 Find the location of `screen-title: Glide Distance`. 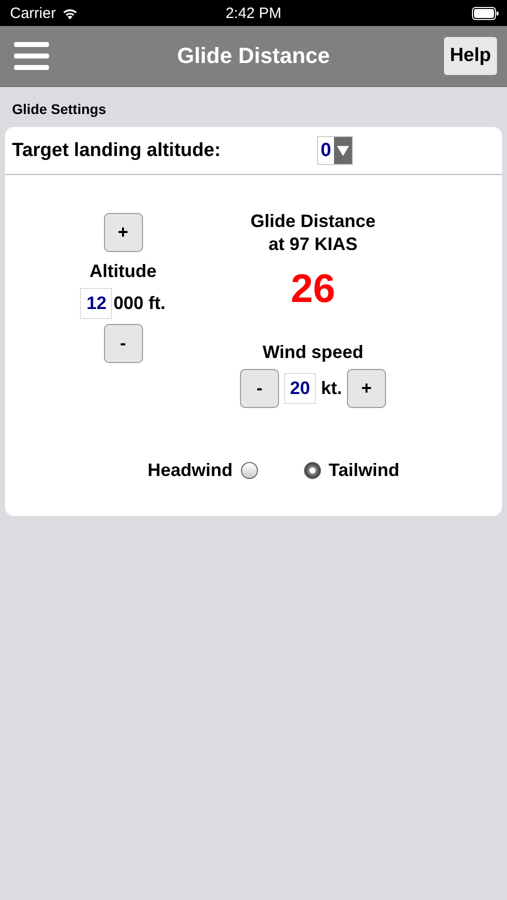

screen-title: Glide Distance is located at coordinates (253, 55).